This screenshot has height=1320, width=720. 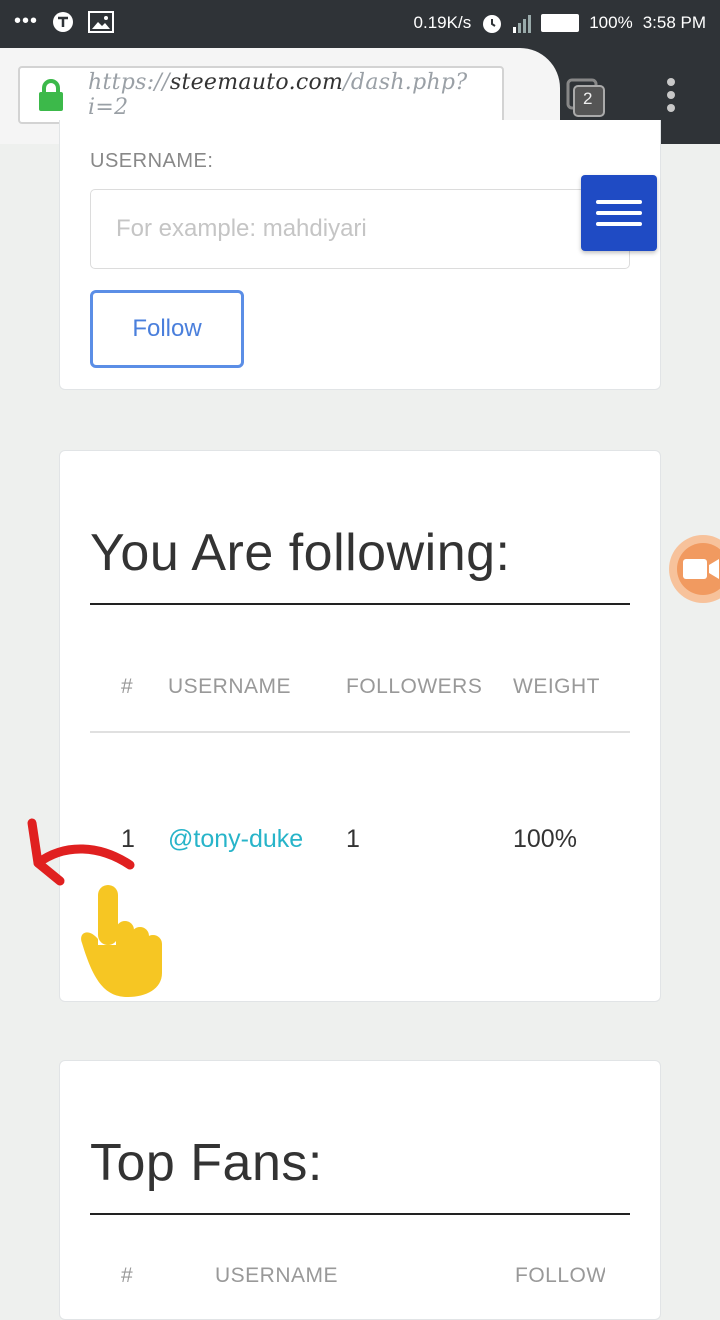 I want to click on address-bar: https://steemauto.com/dash.php?i=2, so click(x=261, y=95).